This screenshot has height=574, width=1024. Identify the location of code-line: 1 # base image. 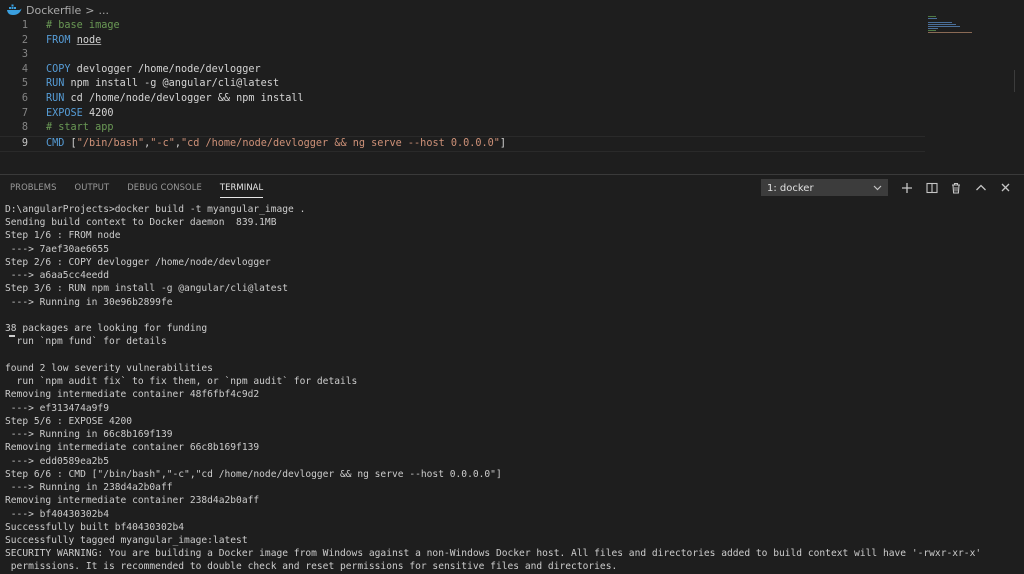
(462, 26).